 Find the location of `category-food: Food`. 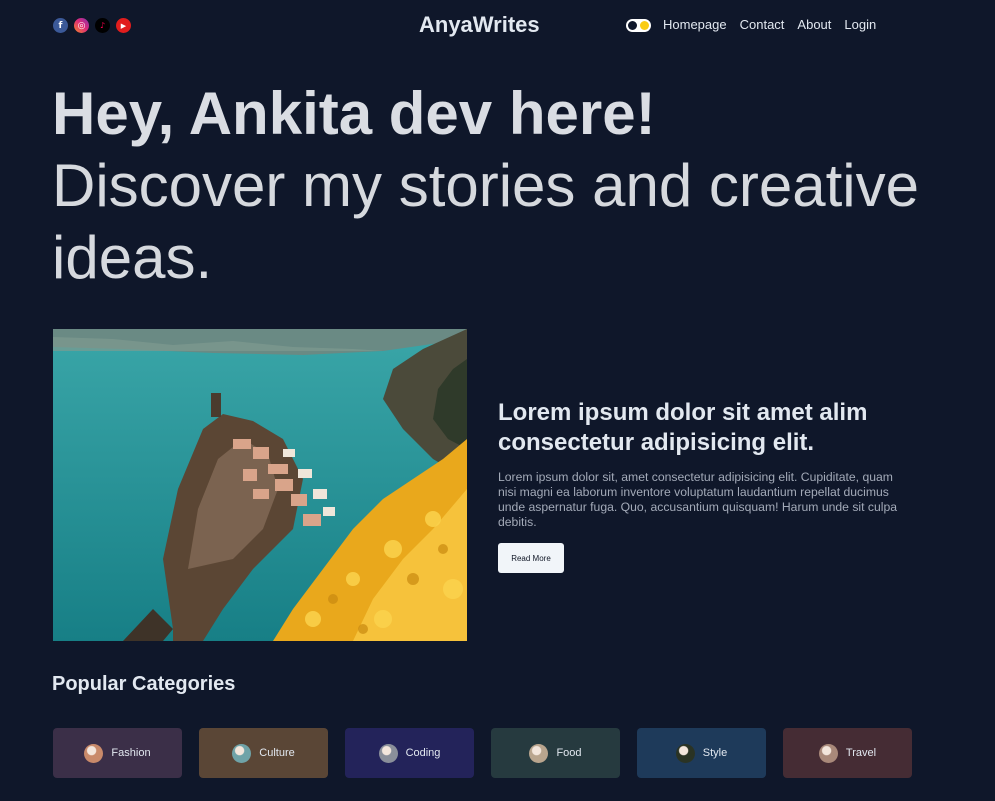

category-food: Food is located at coordinates (555, 753).